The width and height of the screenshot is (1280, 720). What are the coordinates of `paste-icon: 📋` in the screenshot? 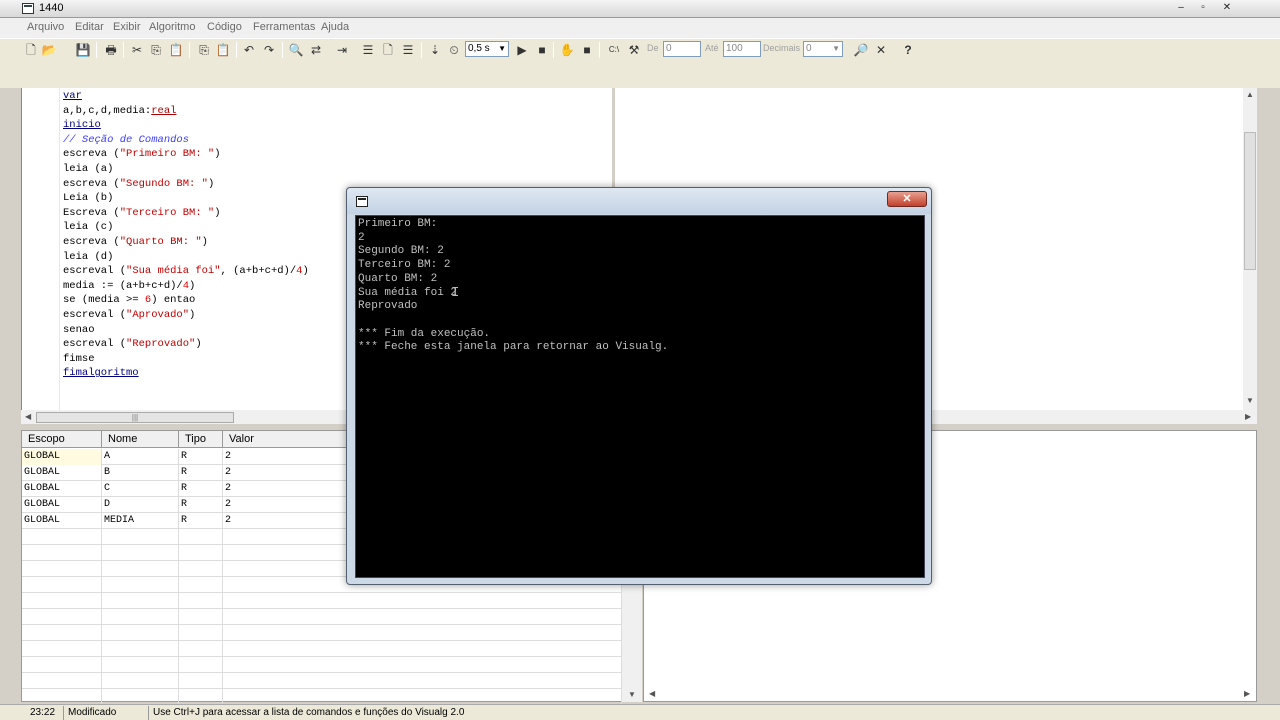 It's located at (176, 50).